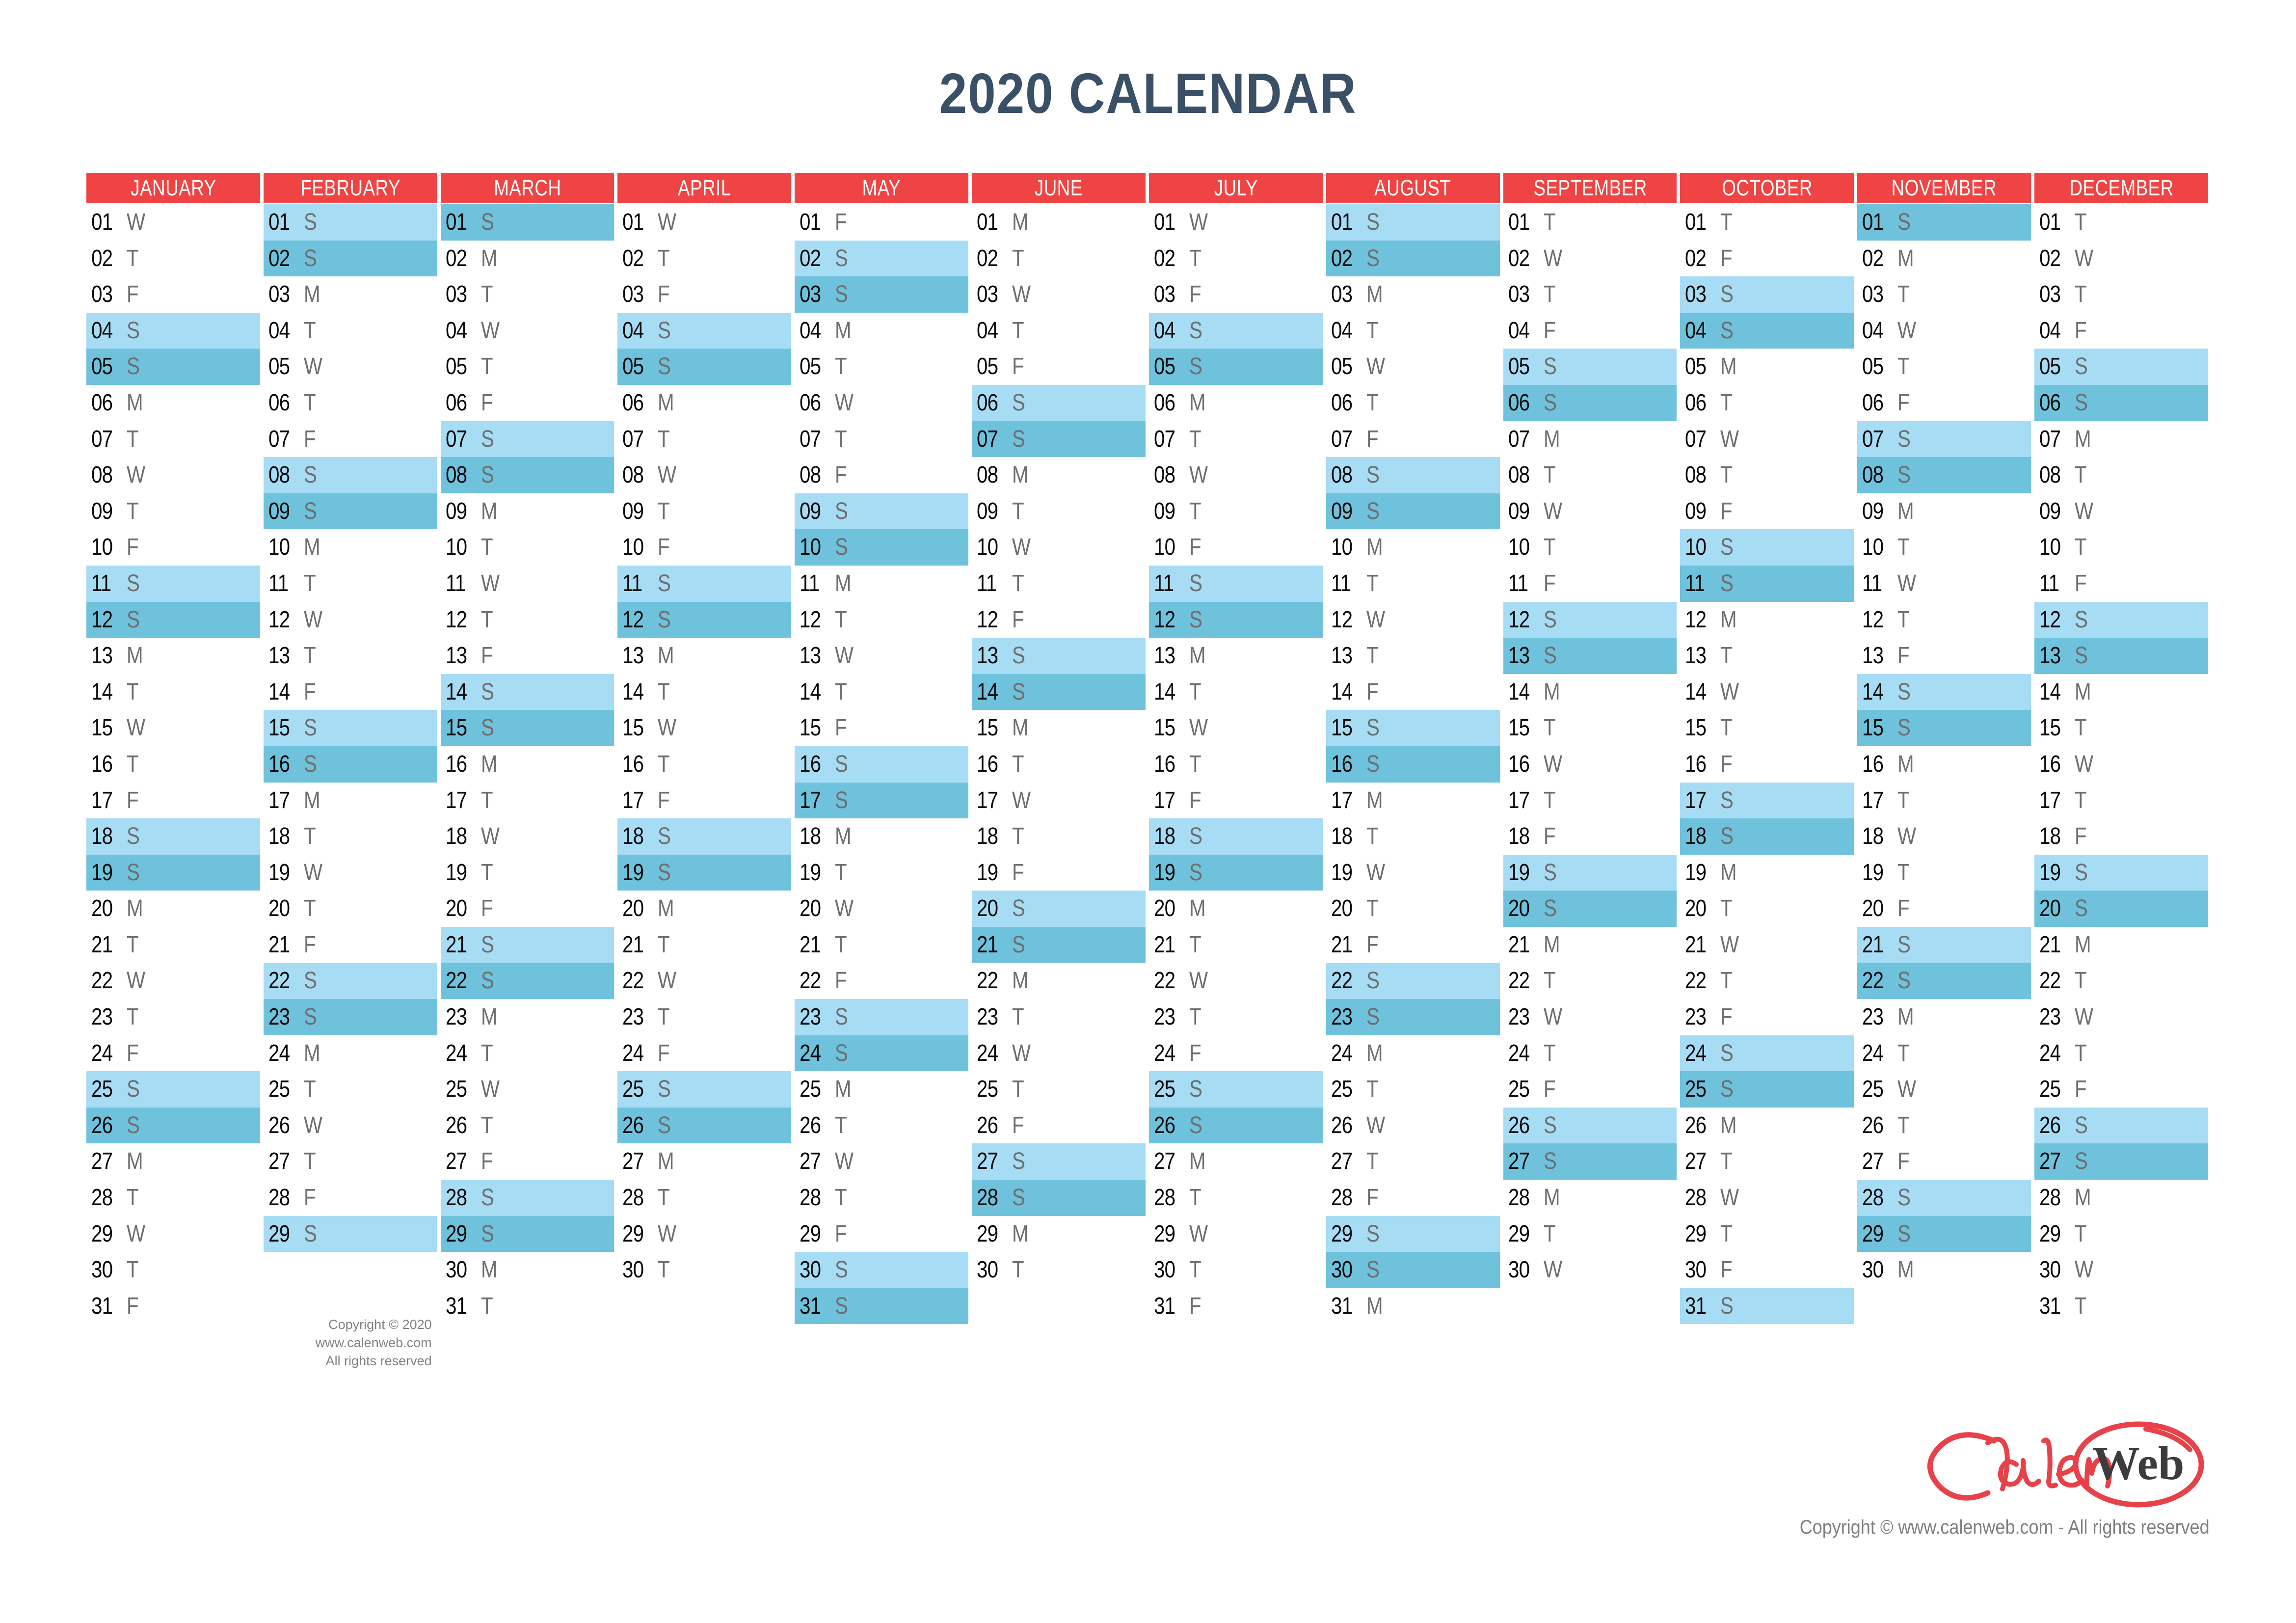 This screenshot has height=1623, width=2296. What do you see at coordinates (704, 403) in the screenshot?
I see `day-cell: 06 M` at bounding box center [704, 403].